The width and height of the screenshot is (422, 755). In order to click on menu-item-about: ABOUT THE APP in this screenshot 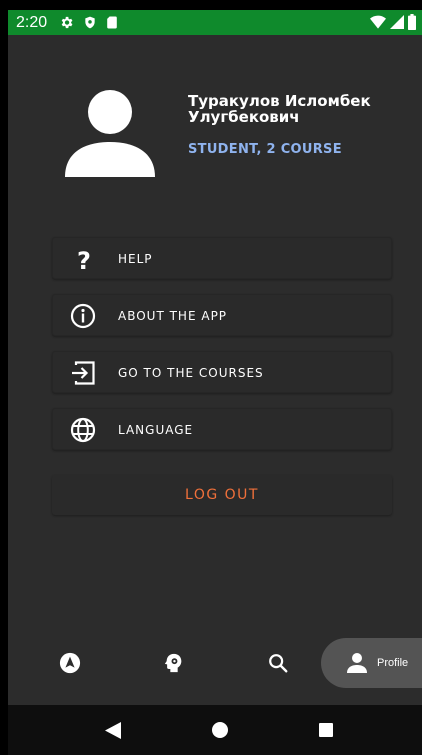, I will do `click(222, 315)`.